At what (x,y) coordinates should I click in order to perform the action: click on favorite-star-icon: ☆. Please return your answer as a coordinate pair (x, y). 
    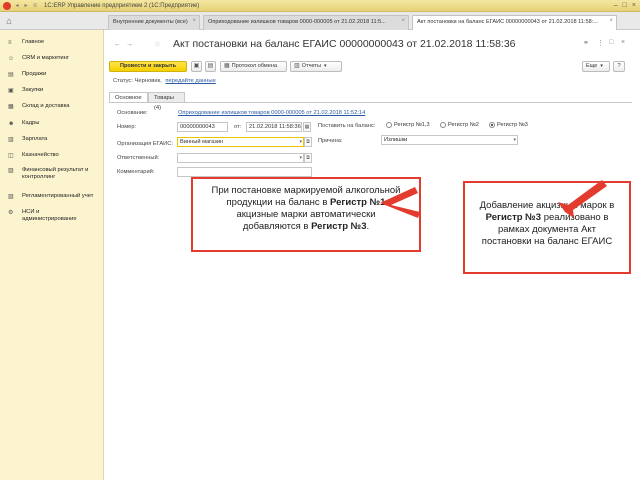
    Looking at the image, I should click on (157, 44).